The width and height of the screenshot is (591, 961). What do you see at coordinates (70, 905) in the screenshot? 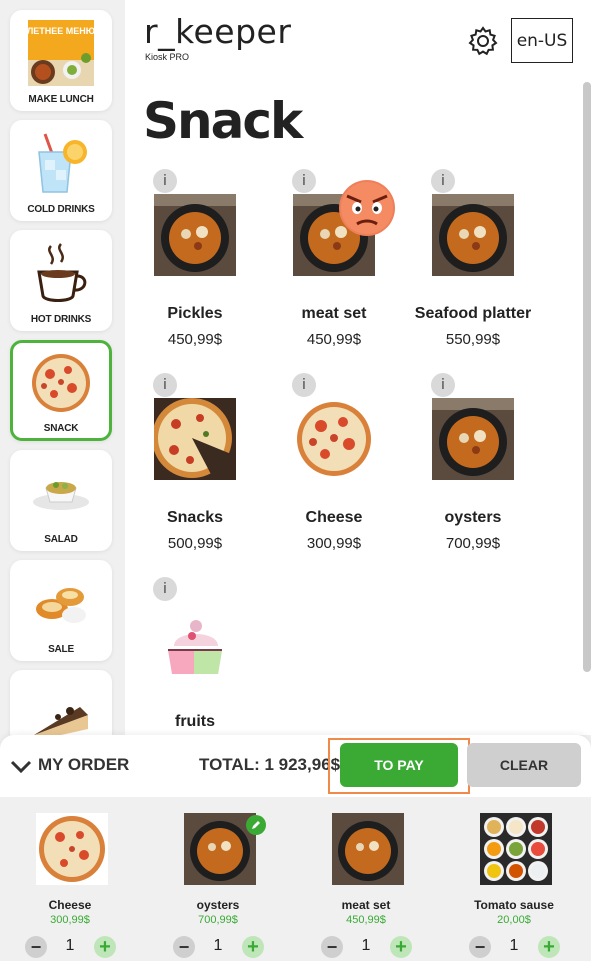
I see `cart-item-name: Cheese` at bounding box center [70, 905].